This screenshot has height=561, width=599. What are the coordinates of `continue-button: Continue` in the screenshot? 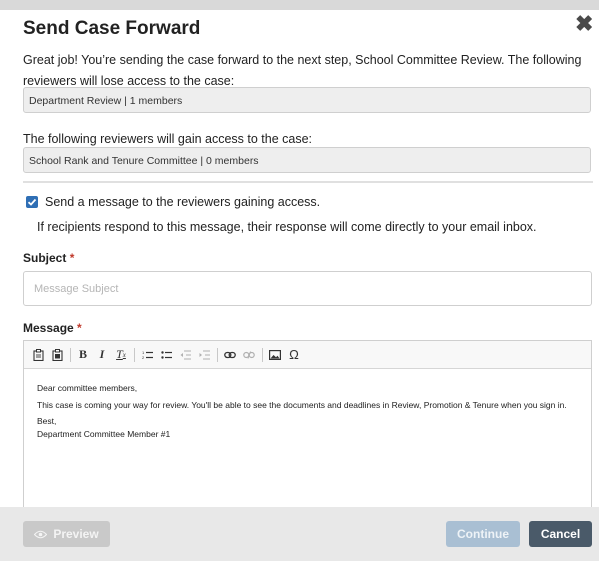 It's located at (483, 534).